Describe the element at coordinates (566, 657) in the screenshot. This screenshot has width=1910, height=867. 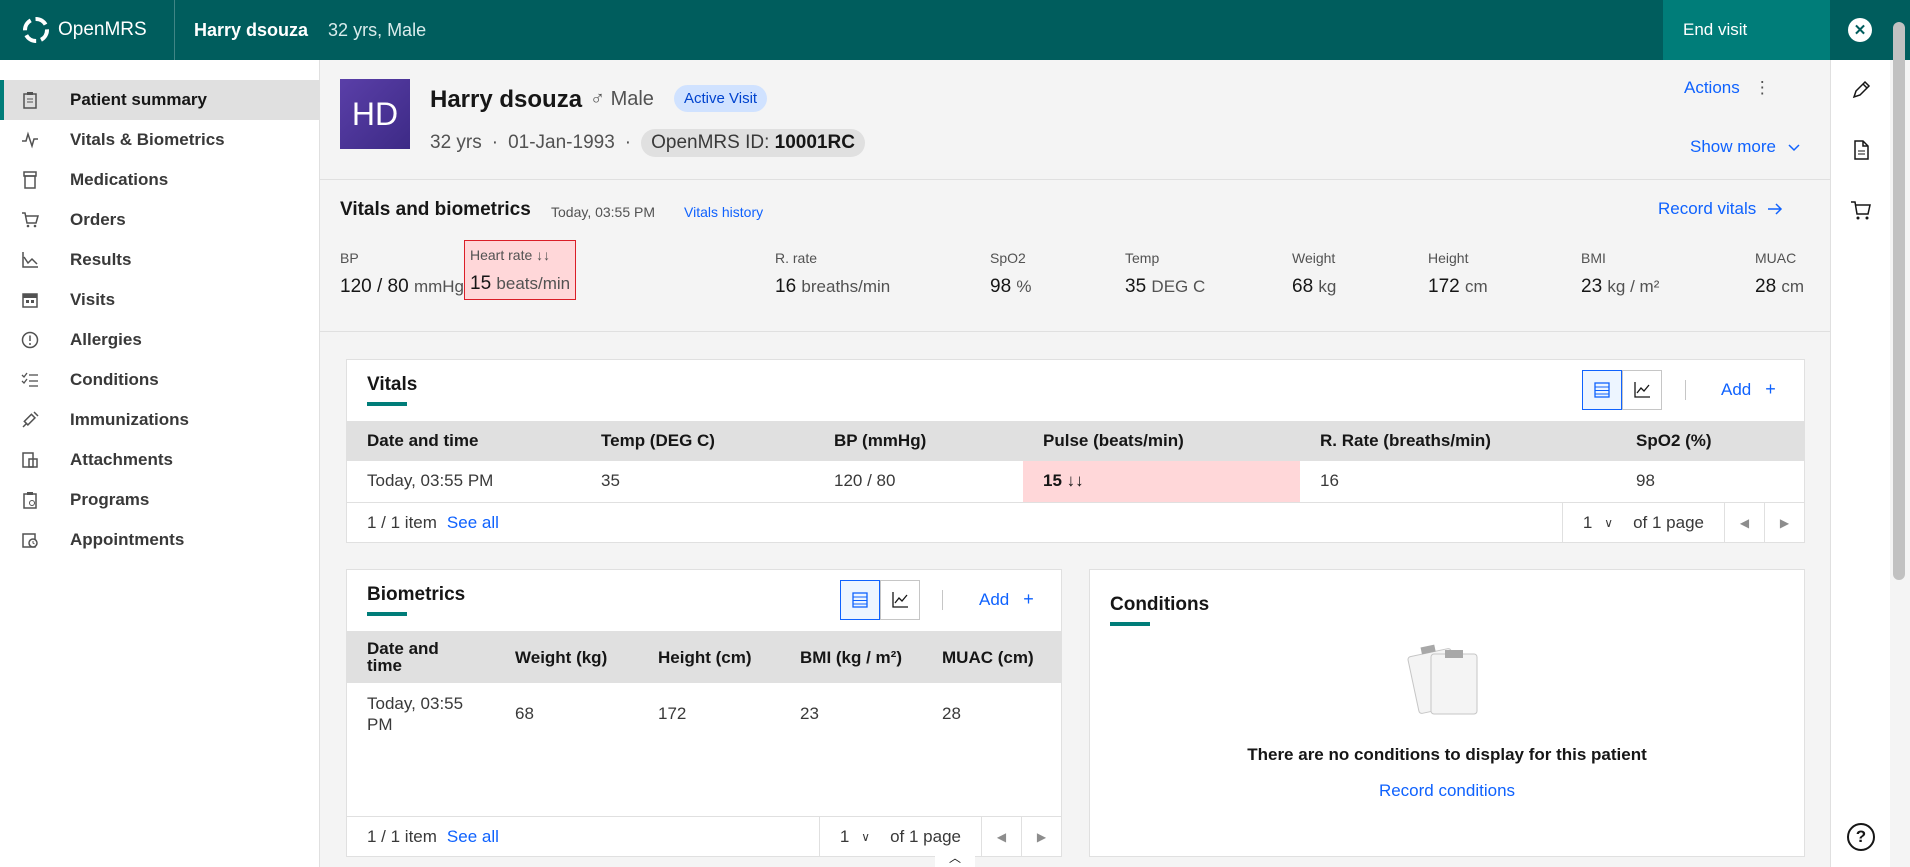
I see `column-header: Weight (kg)` at that location.